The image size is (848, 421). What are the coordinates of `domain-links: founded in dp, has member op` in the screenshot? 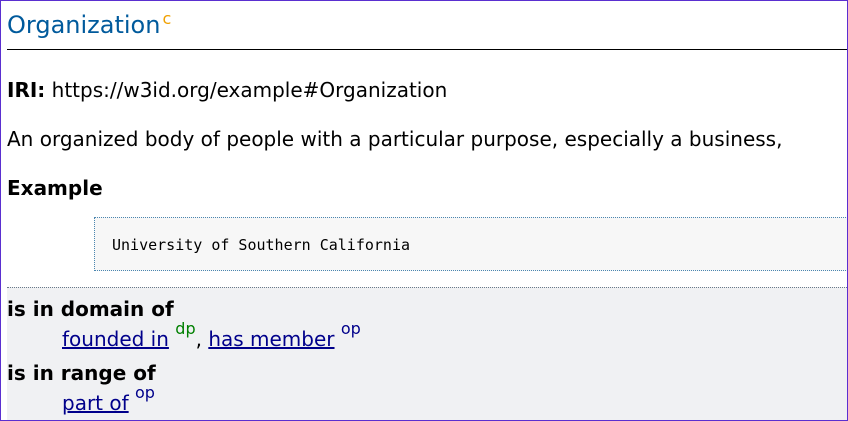 It's located at (211, 335).